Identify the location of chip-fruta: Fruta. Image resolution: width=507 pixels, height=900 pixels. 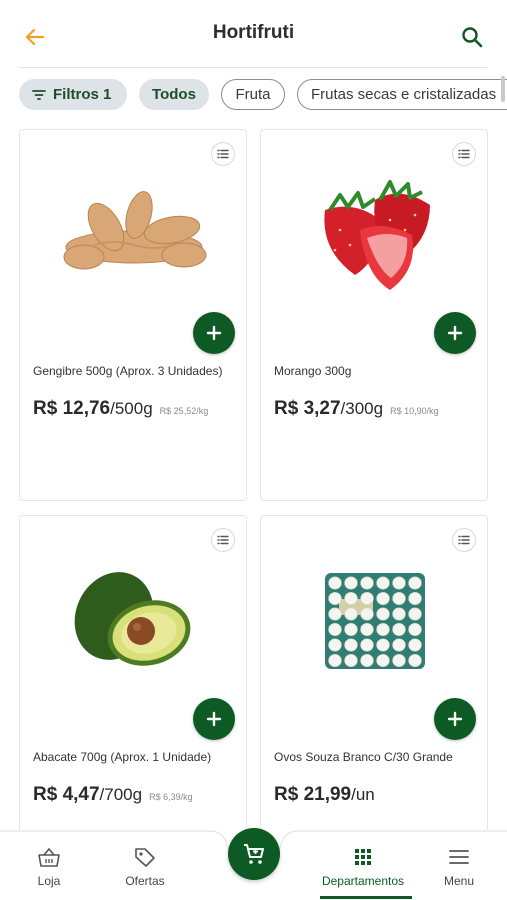
(253, 94).